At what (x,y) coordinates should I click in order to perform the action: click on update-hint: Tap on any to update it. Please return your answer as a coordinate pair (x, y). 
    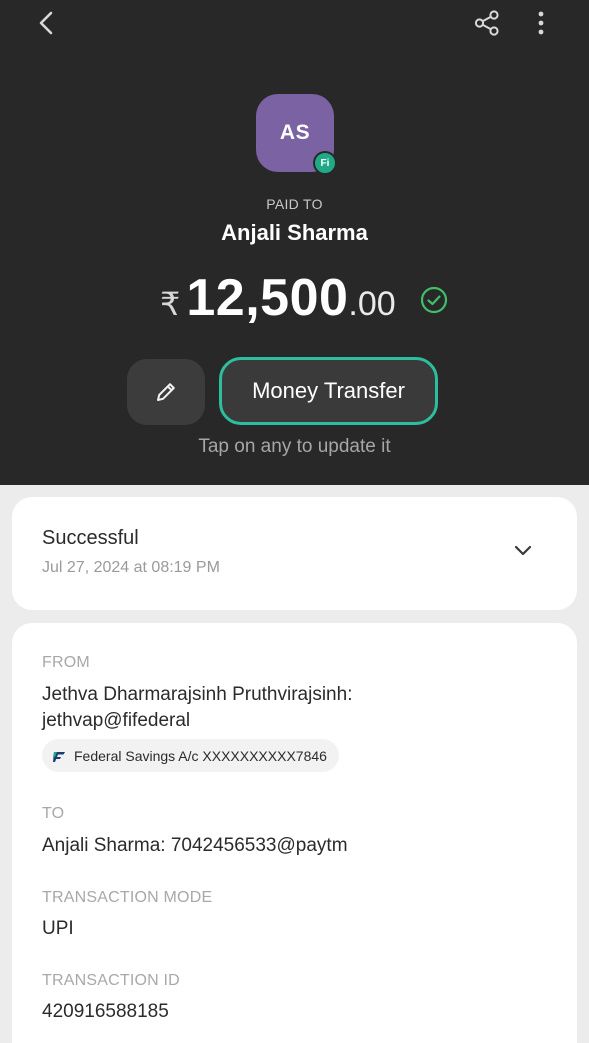
    Looking at the image, I should click on (294, 446).